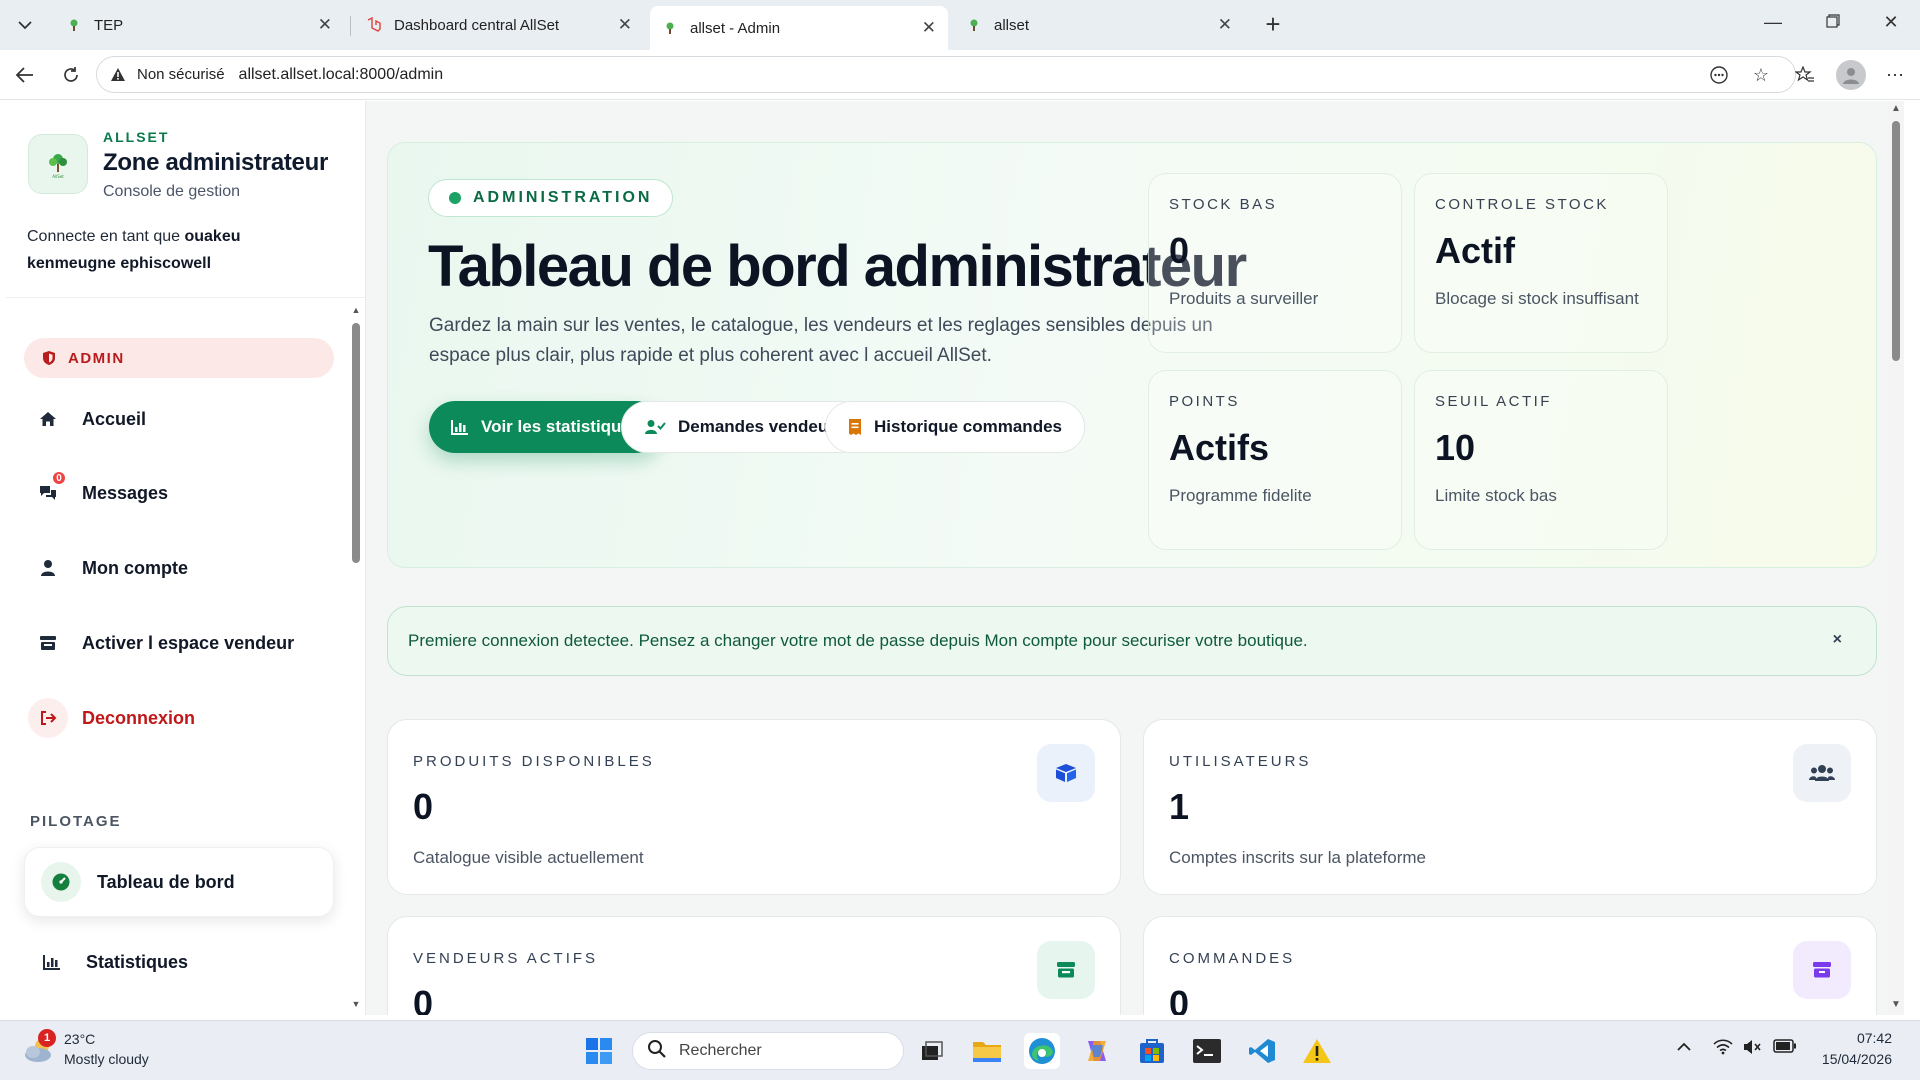 Image resolution: width=1920 pixels, height=1080 pixels. Describe the element at coordinates (735, 28) in the screenshot. I see `tab-title: allset - Admin` at that location.